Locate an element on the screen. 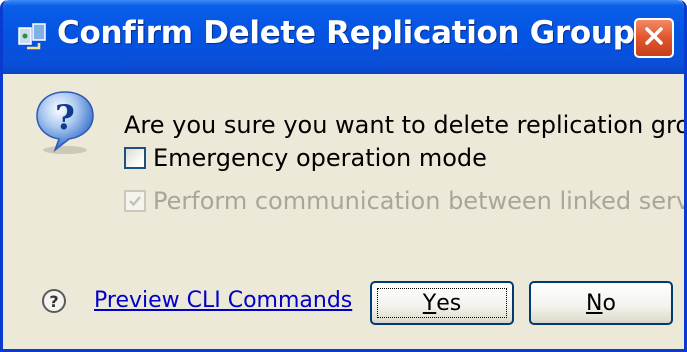  question-icon: ? is located at coordinates (65, 122).